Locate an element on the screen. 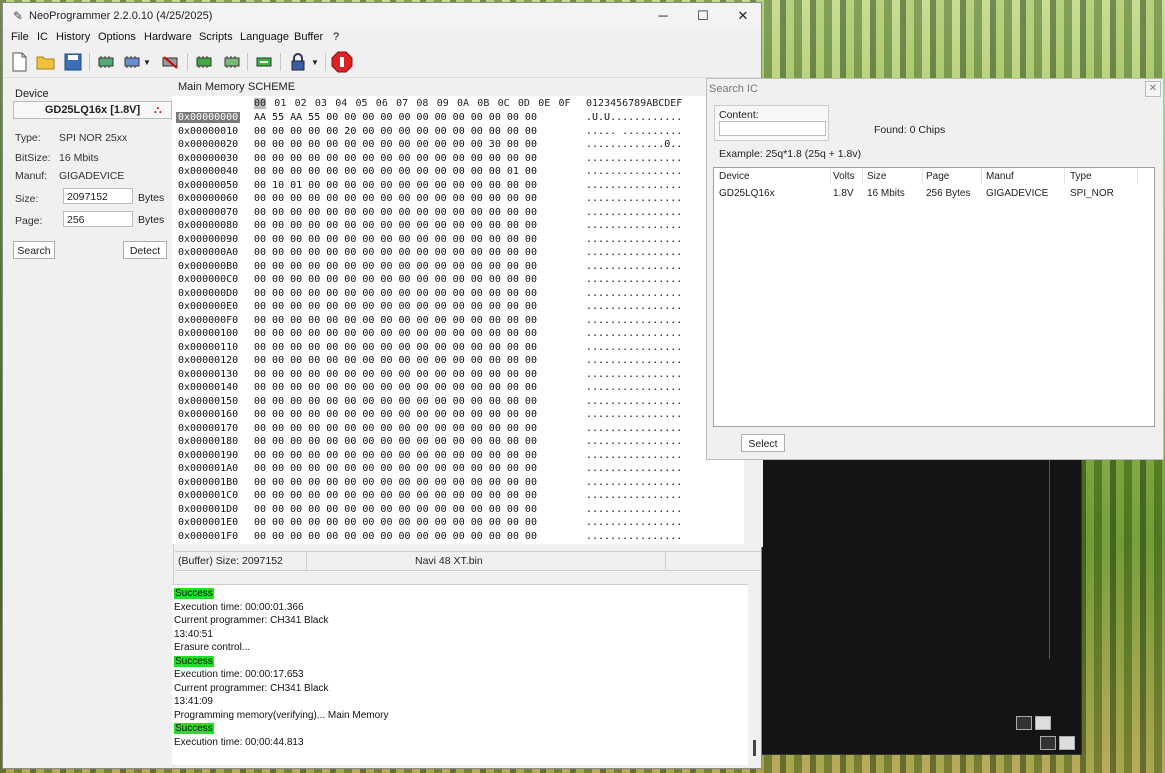  details-view-icon is located at coordinates (1024, 723).